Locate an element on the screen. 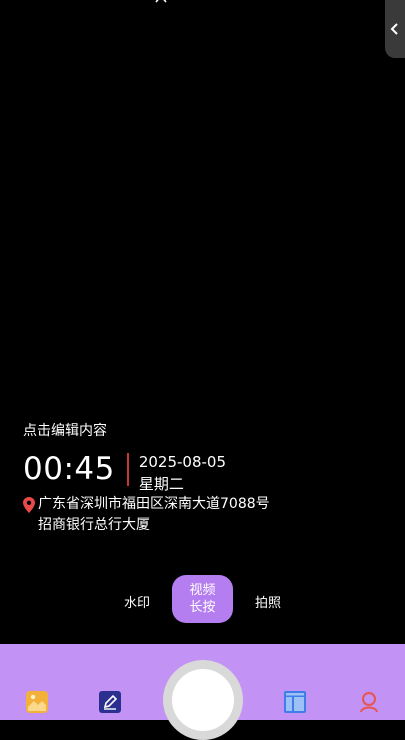 The width and height of the screenshot is (405, 740). profile-icon is located at coordinates (369, 702).